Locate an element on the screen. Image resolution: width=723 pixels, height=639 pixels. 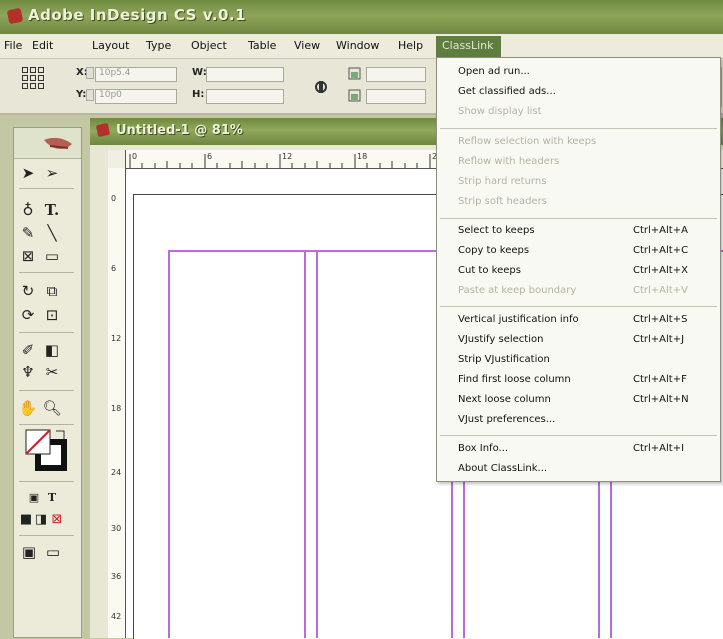
button-tool-icon: ♆ is located at coordinates (28, 372).